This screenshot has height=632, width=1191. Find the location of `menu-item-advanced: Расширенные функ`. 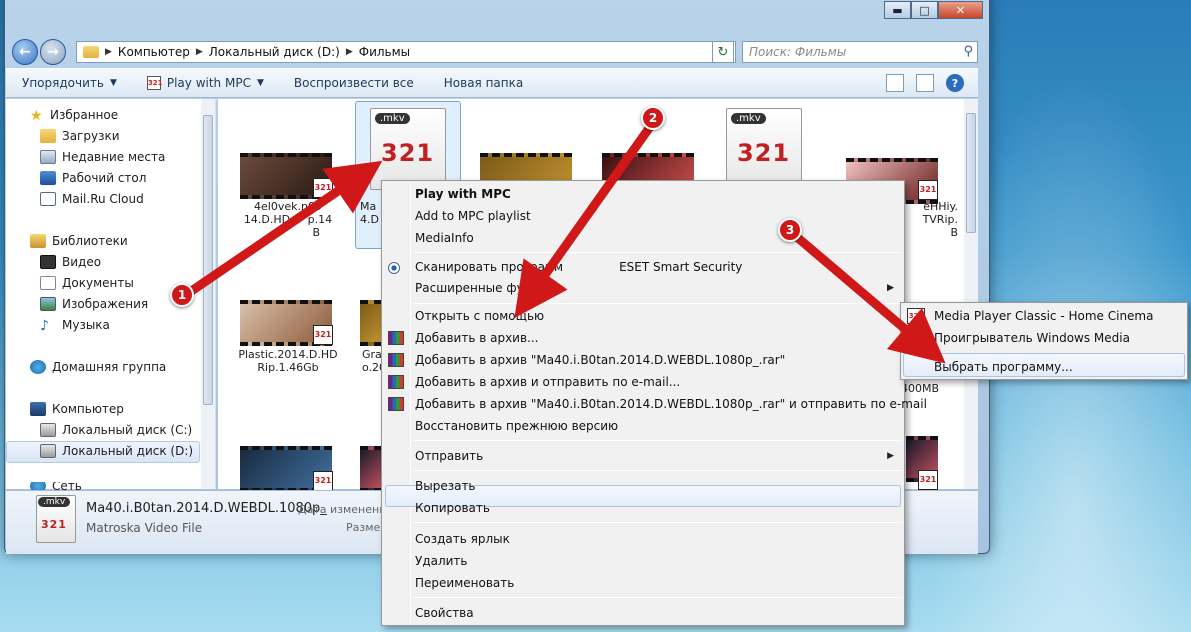

menu-item-advanced: Расширенные функ is located at coordinates (477, 288).